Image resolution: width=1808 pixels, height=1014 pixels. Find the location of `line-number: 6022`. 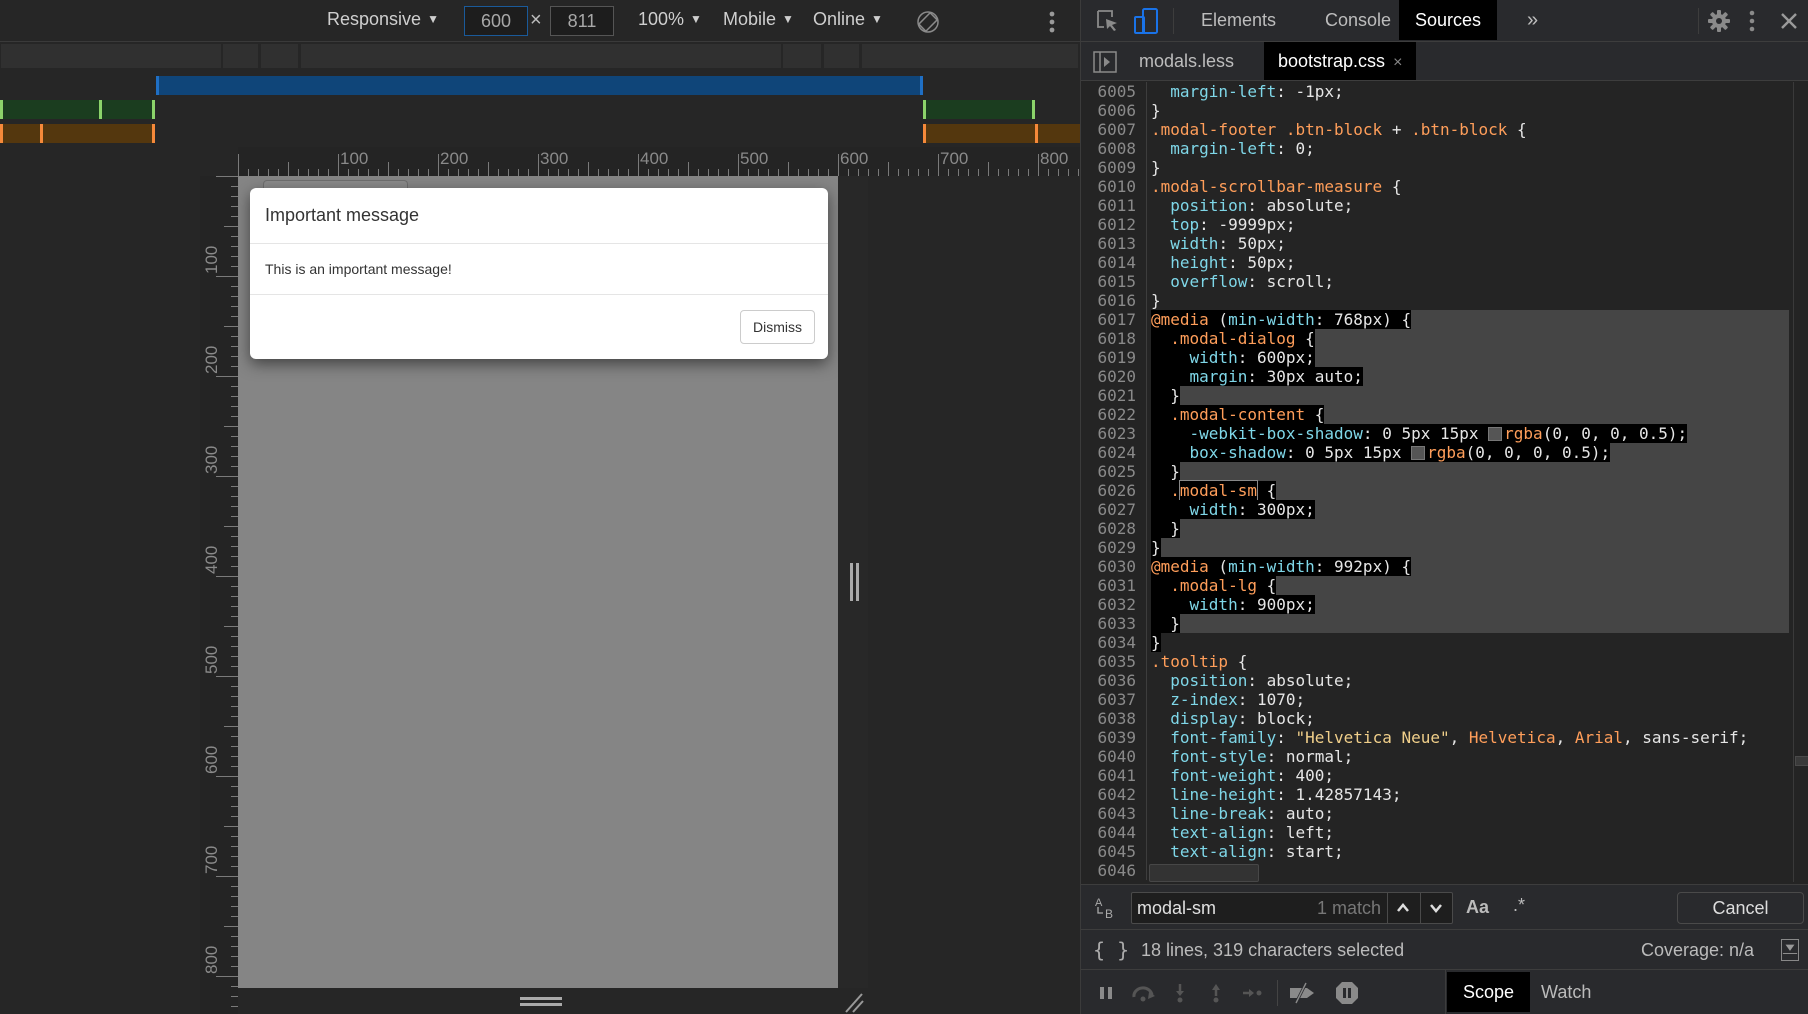

line-number: 6022 is located at coordinates (1114, 414).